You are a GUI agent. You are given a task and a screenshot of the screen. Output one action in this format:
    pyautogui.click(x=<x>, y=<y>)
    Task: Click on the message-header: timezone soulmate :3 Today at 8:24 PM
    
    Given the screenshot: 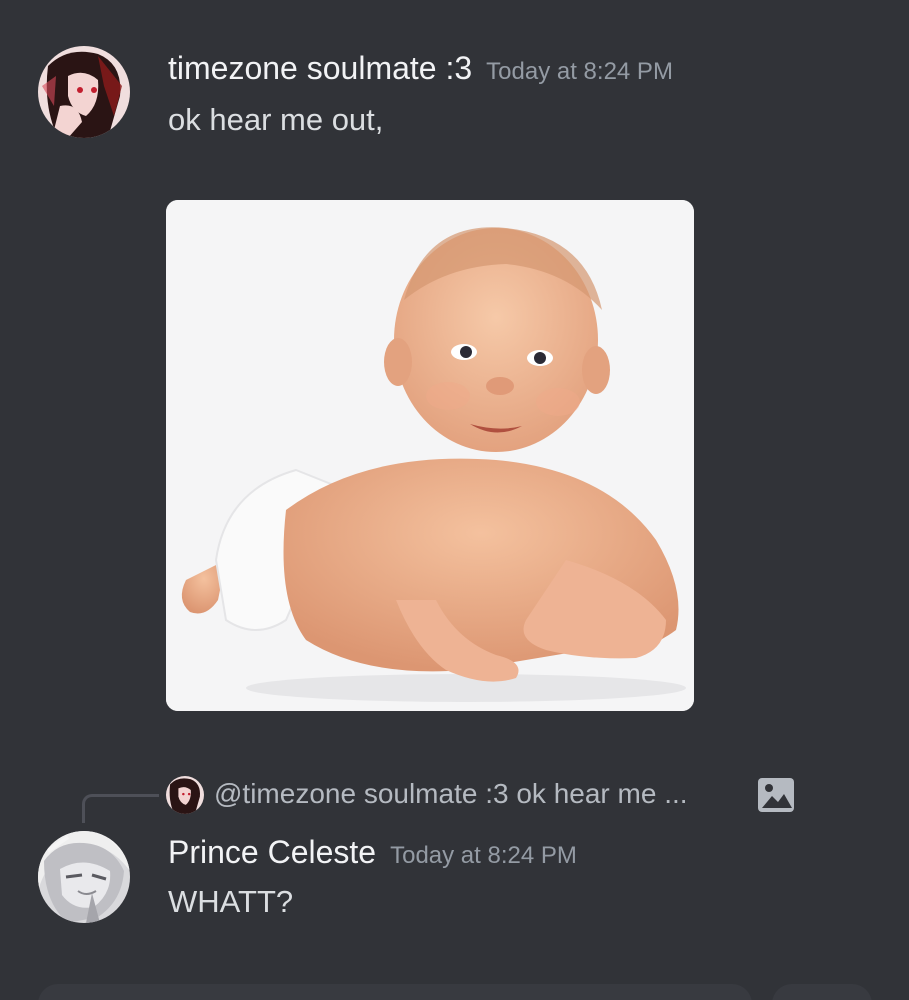 What is the action you would take?
    pyautogui.click(x=420, y=68)
    